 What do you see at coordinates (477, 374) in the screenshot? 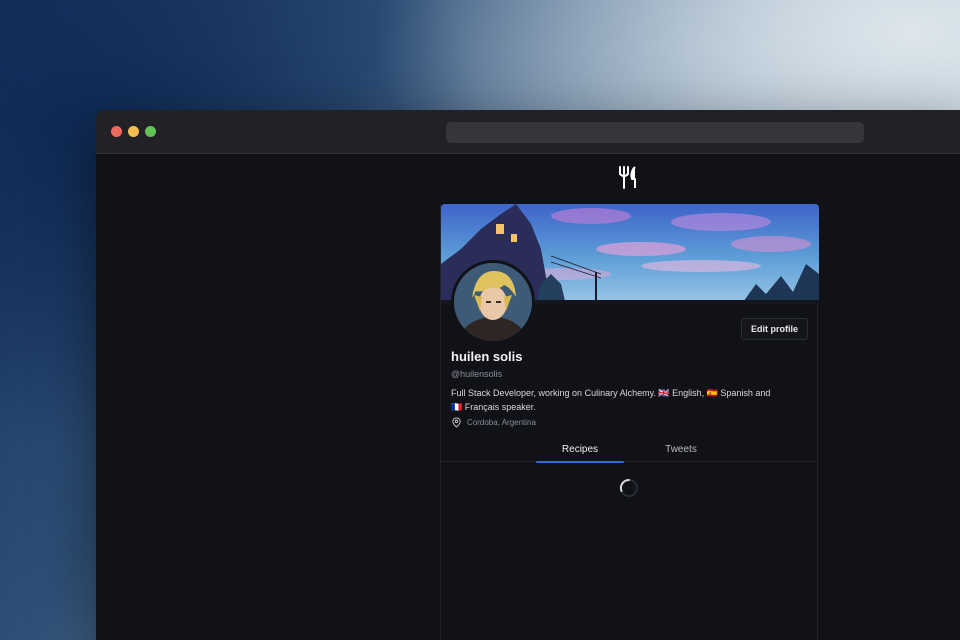
I see `profile-handle: @huilensolis` at bounding box center [477, 374].